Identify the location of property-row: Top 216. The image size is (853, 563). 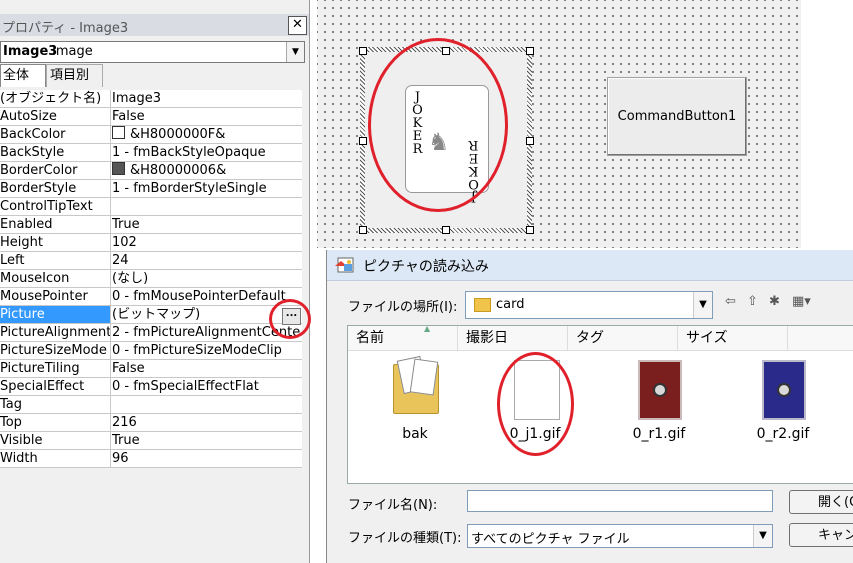
(151, 423).